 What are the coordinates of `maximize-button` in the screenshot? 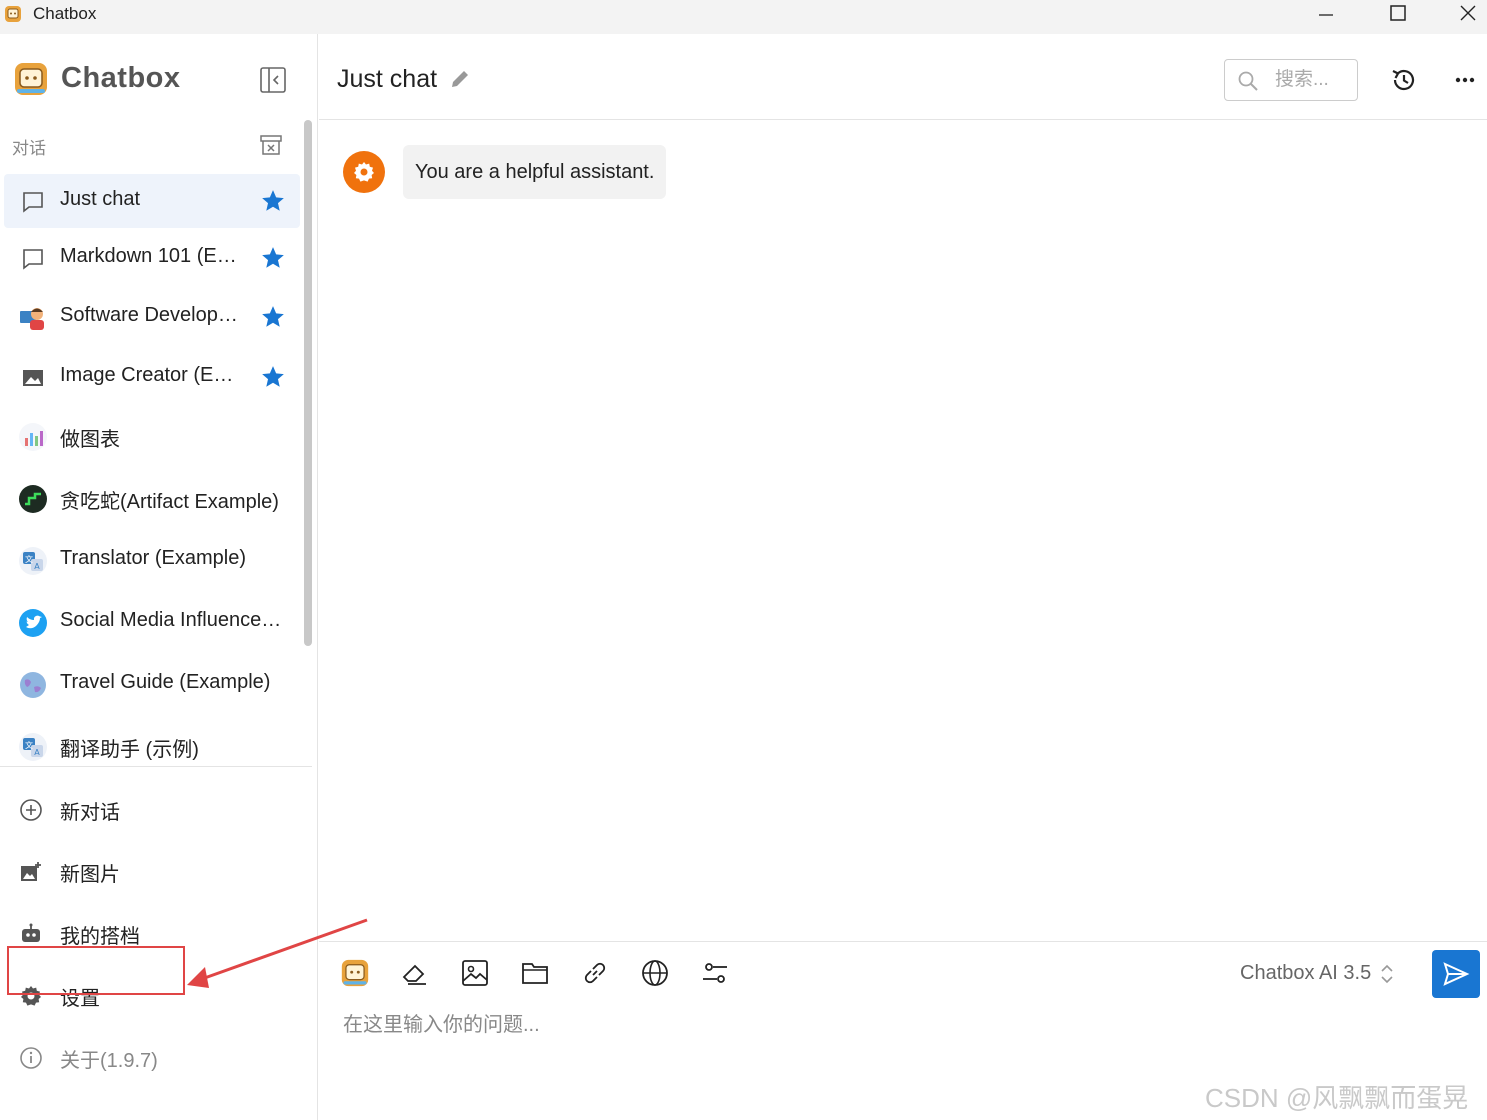 It's located at (1398, 13).